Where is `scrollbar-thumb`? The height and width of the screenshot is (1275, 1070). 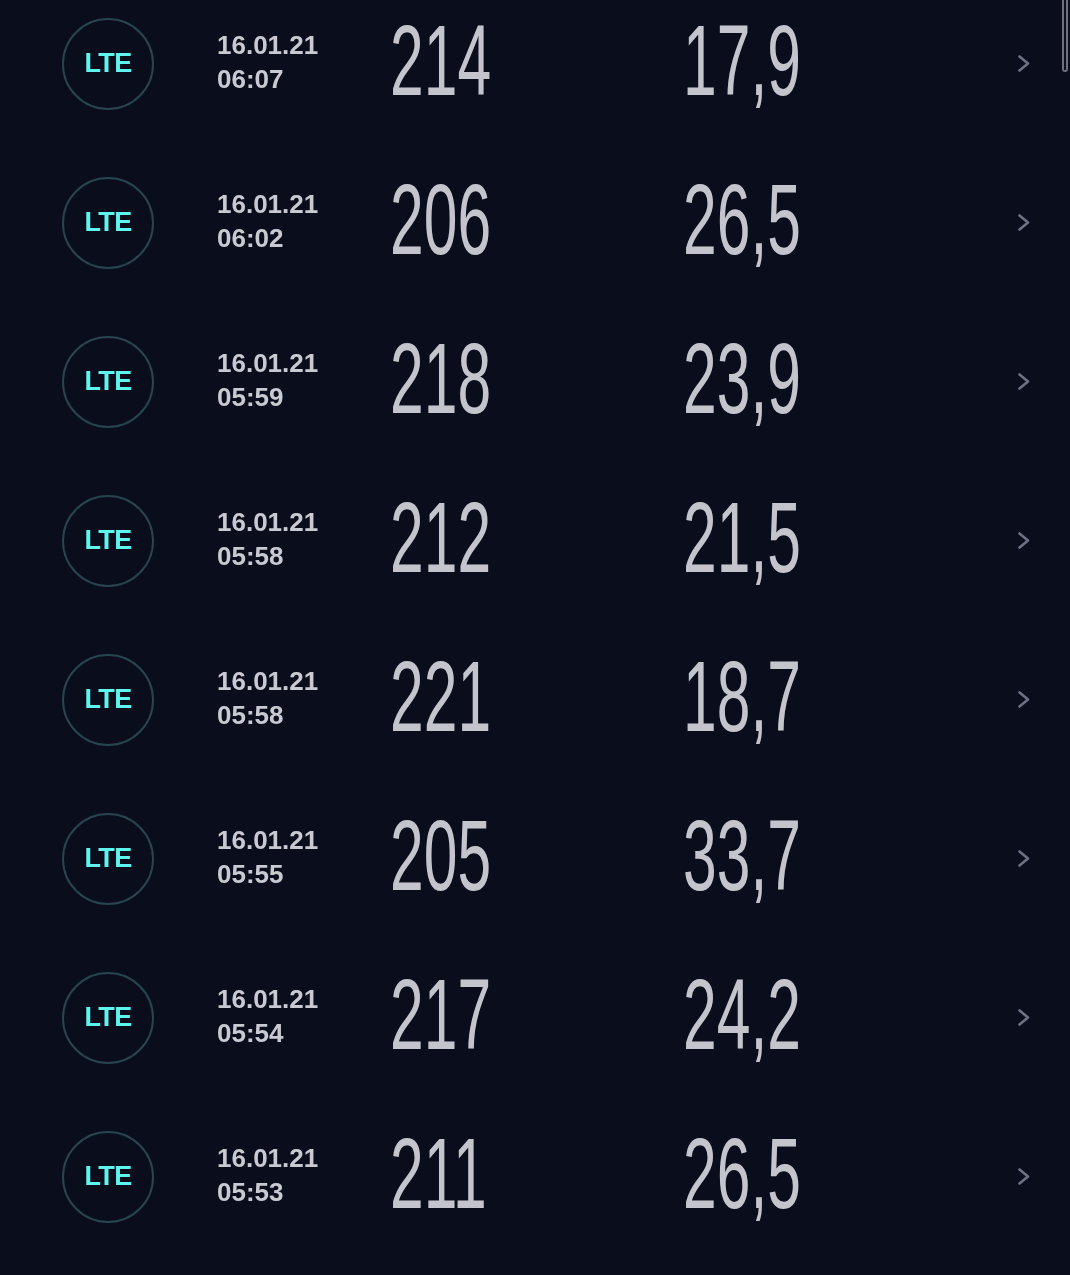
scrollbar-thumb is located at coordinates (1065, 36).